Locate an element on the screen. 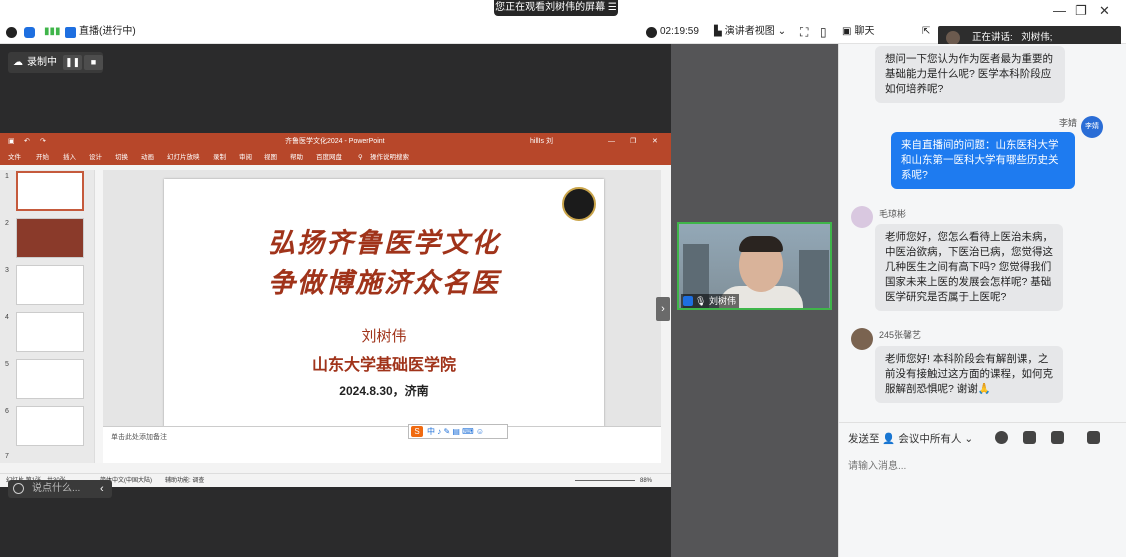 The height and width of the screenshot is (557, 1126). stop-recording-button: ■ is located at coordinates (93, 62).